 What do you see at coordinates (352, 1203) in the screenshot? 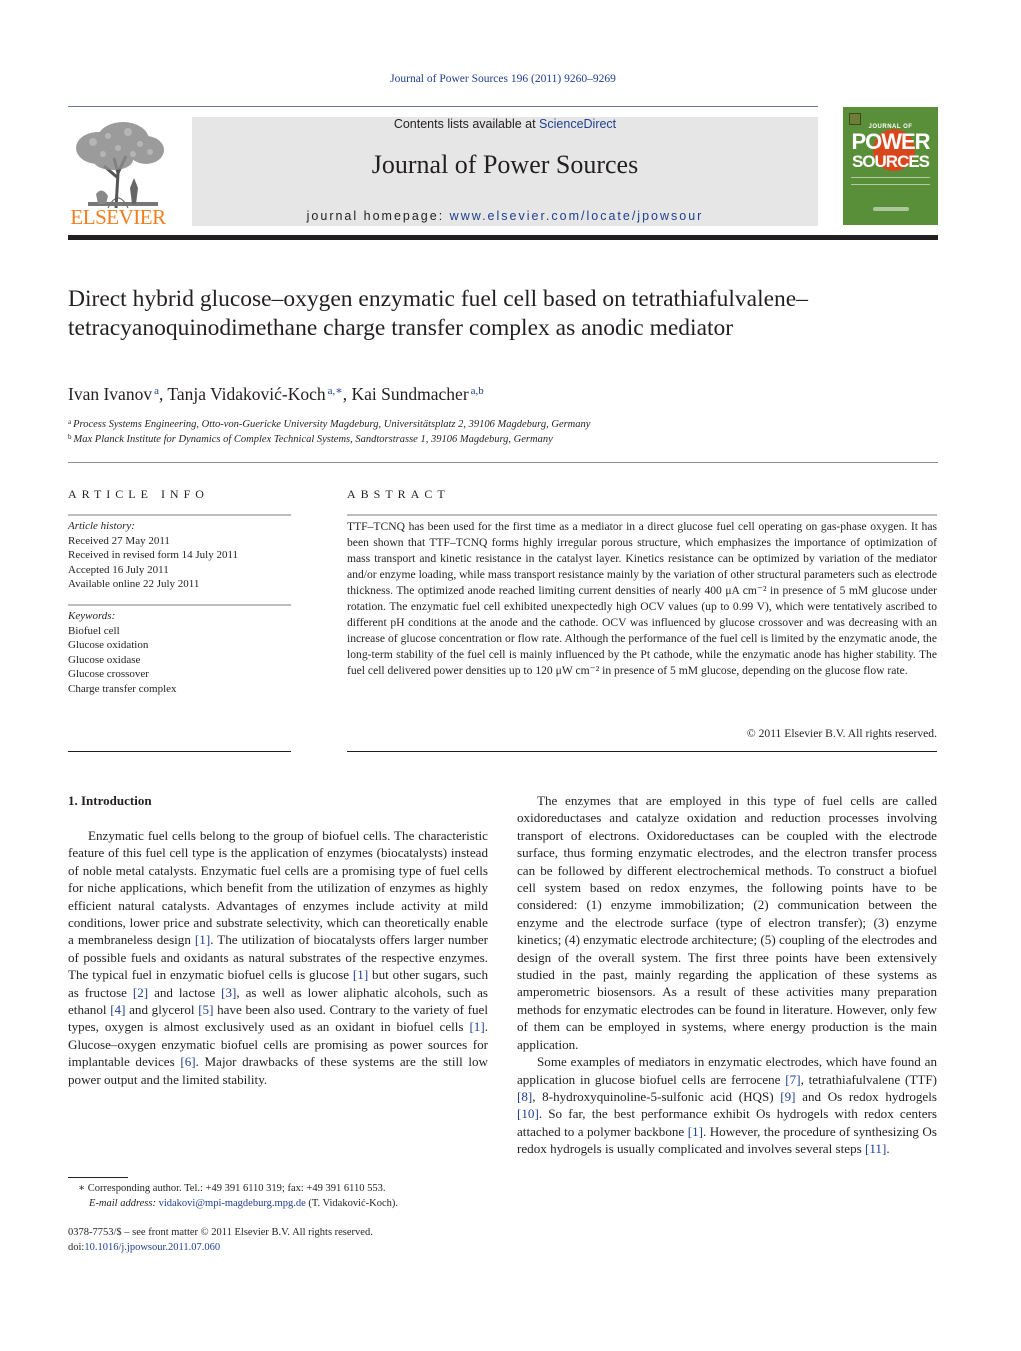
I see `email-suffix: (T. Vidaković-Koch).` at bounding box center [352, 1203].